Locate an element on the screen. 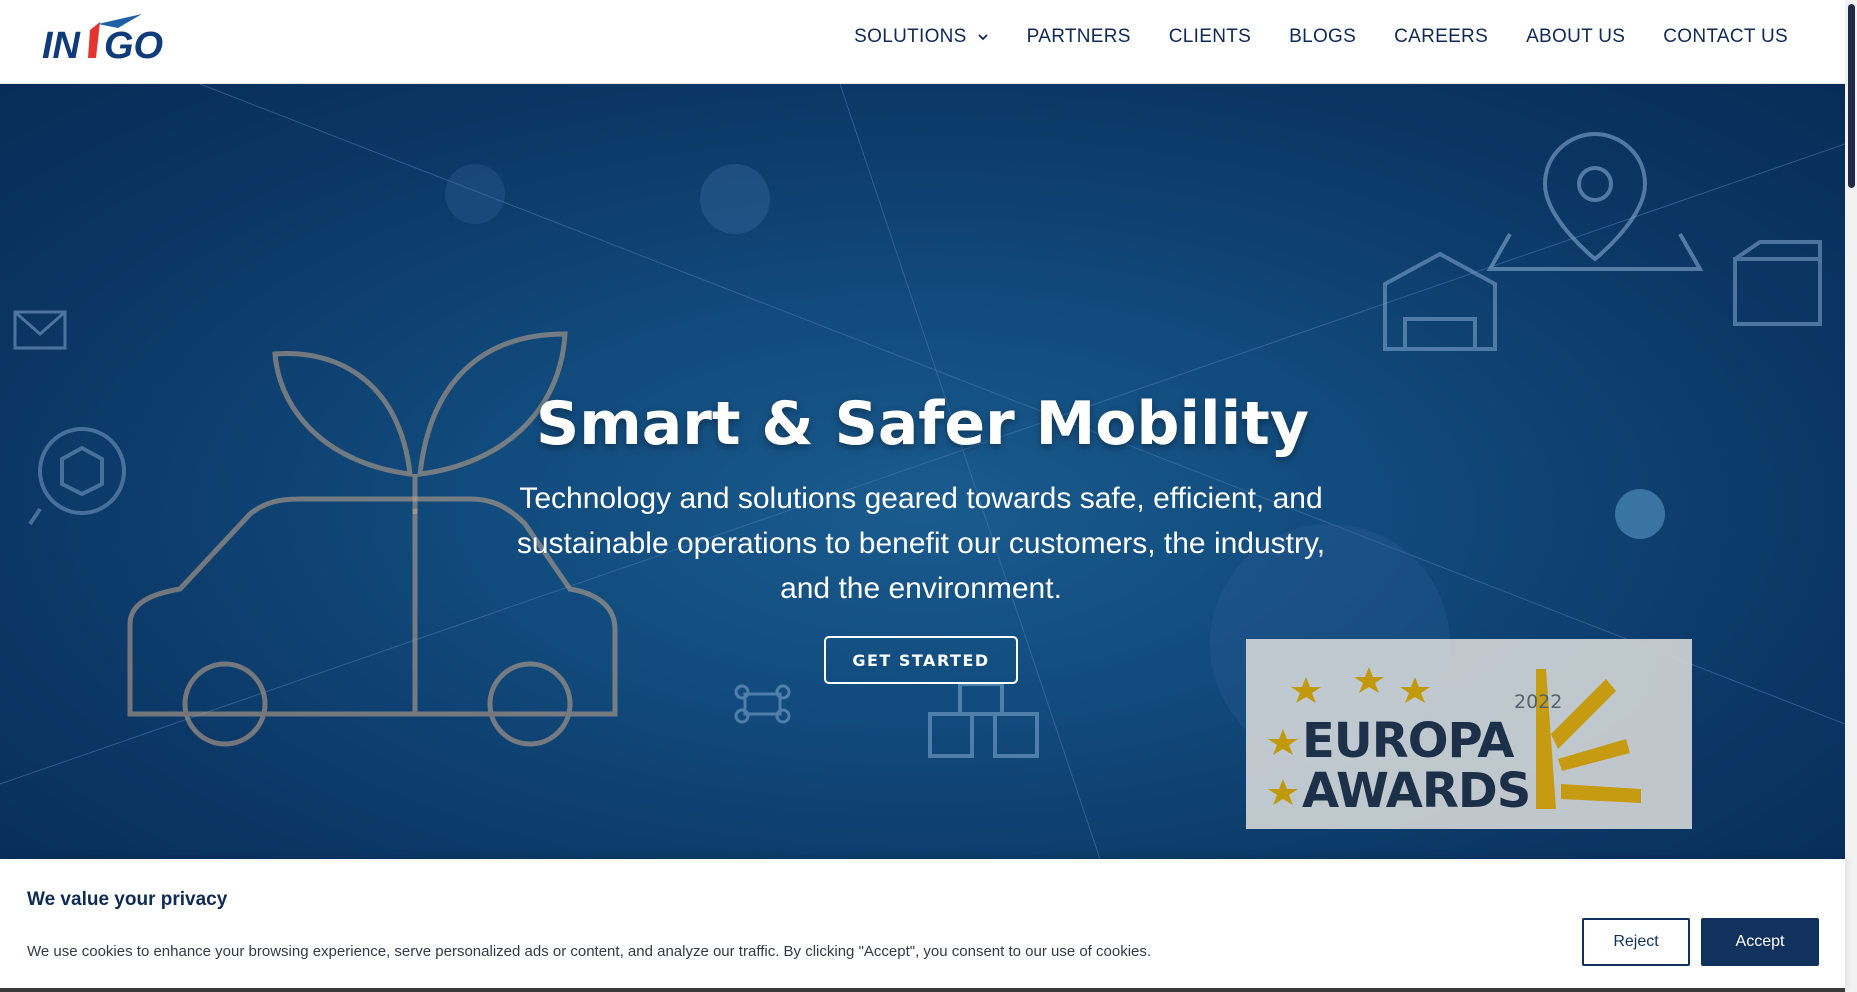 The height and width of the screenshot is (992, 1857). svg-text: GO is located at coordinates (133, 44).